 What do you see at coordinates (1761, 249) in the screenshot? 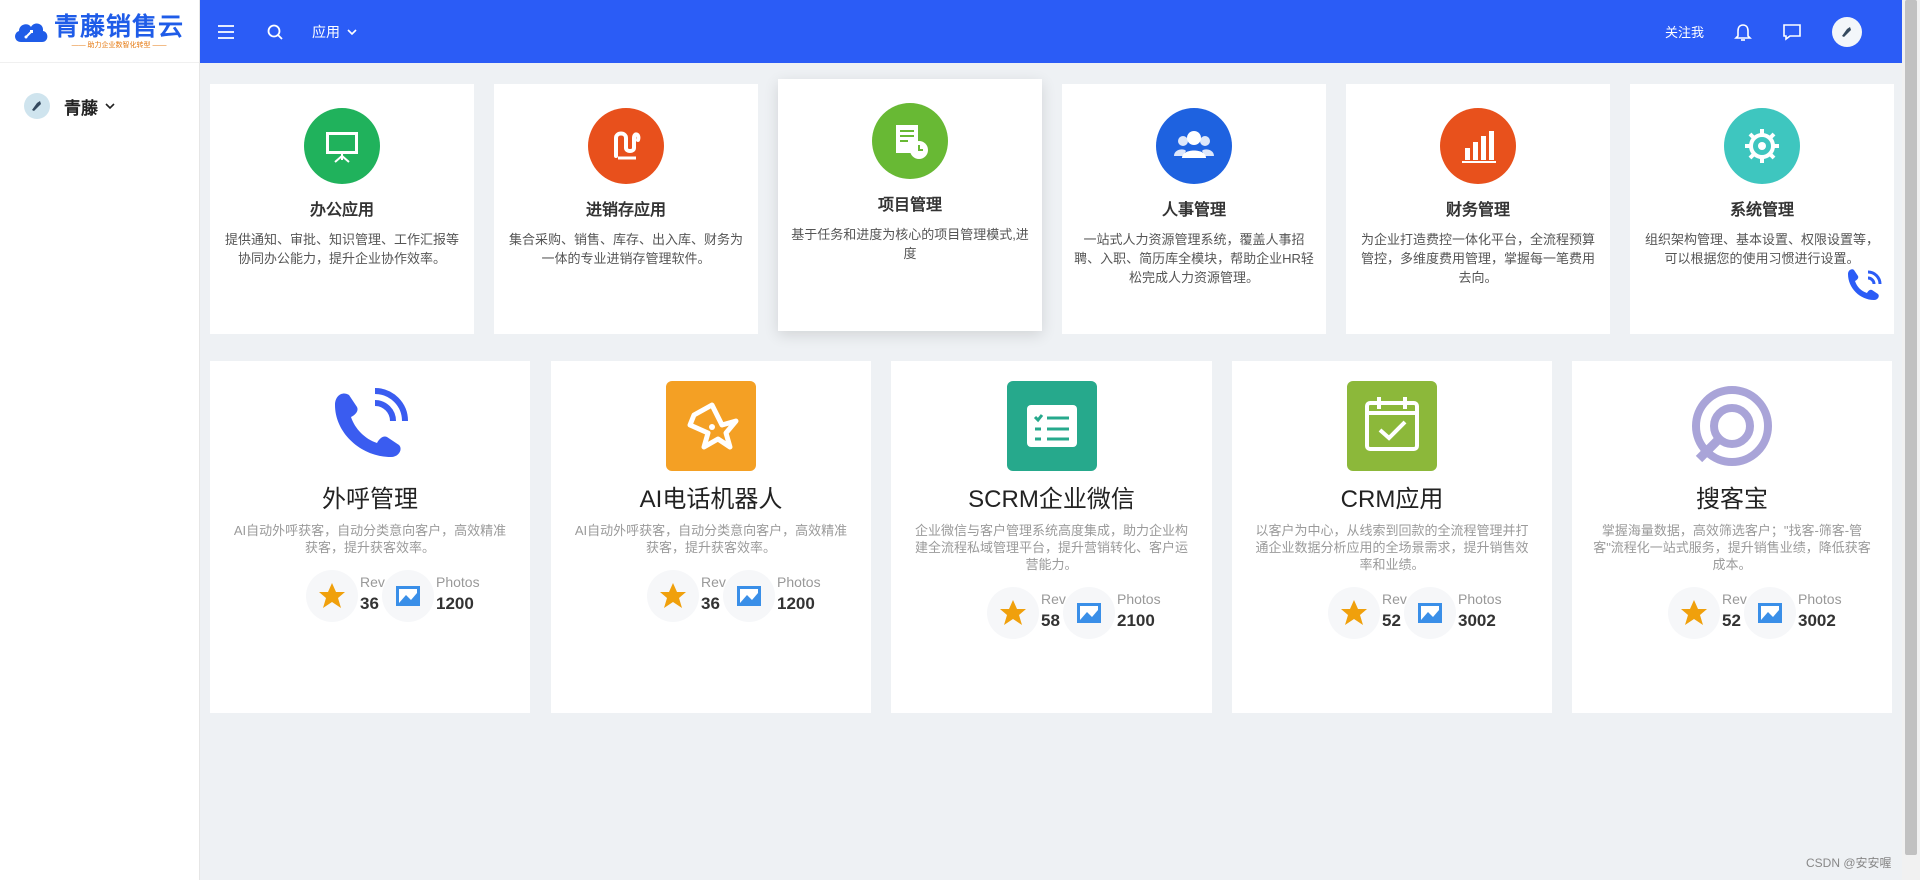
I see `card-desc: 组织架构管理、基本设置、权限设置等，可以根据您的使用习惯进行设置。` at bounding box center [1761, 249].